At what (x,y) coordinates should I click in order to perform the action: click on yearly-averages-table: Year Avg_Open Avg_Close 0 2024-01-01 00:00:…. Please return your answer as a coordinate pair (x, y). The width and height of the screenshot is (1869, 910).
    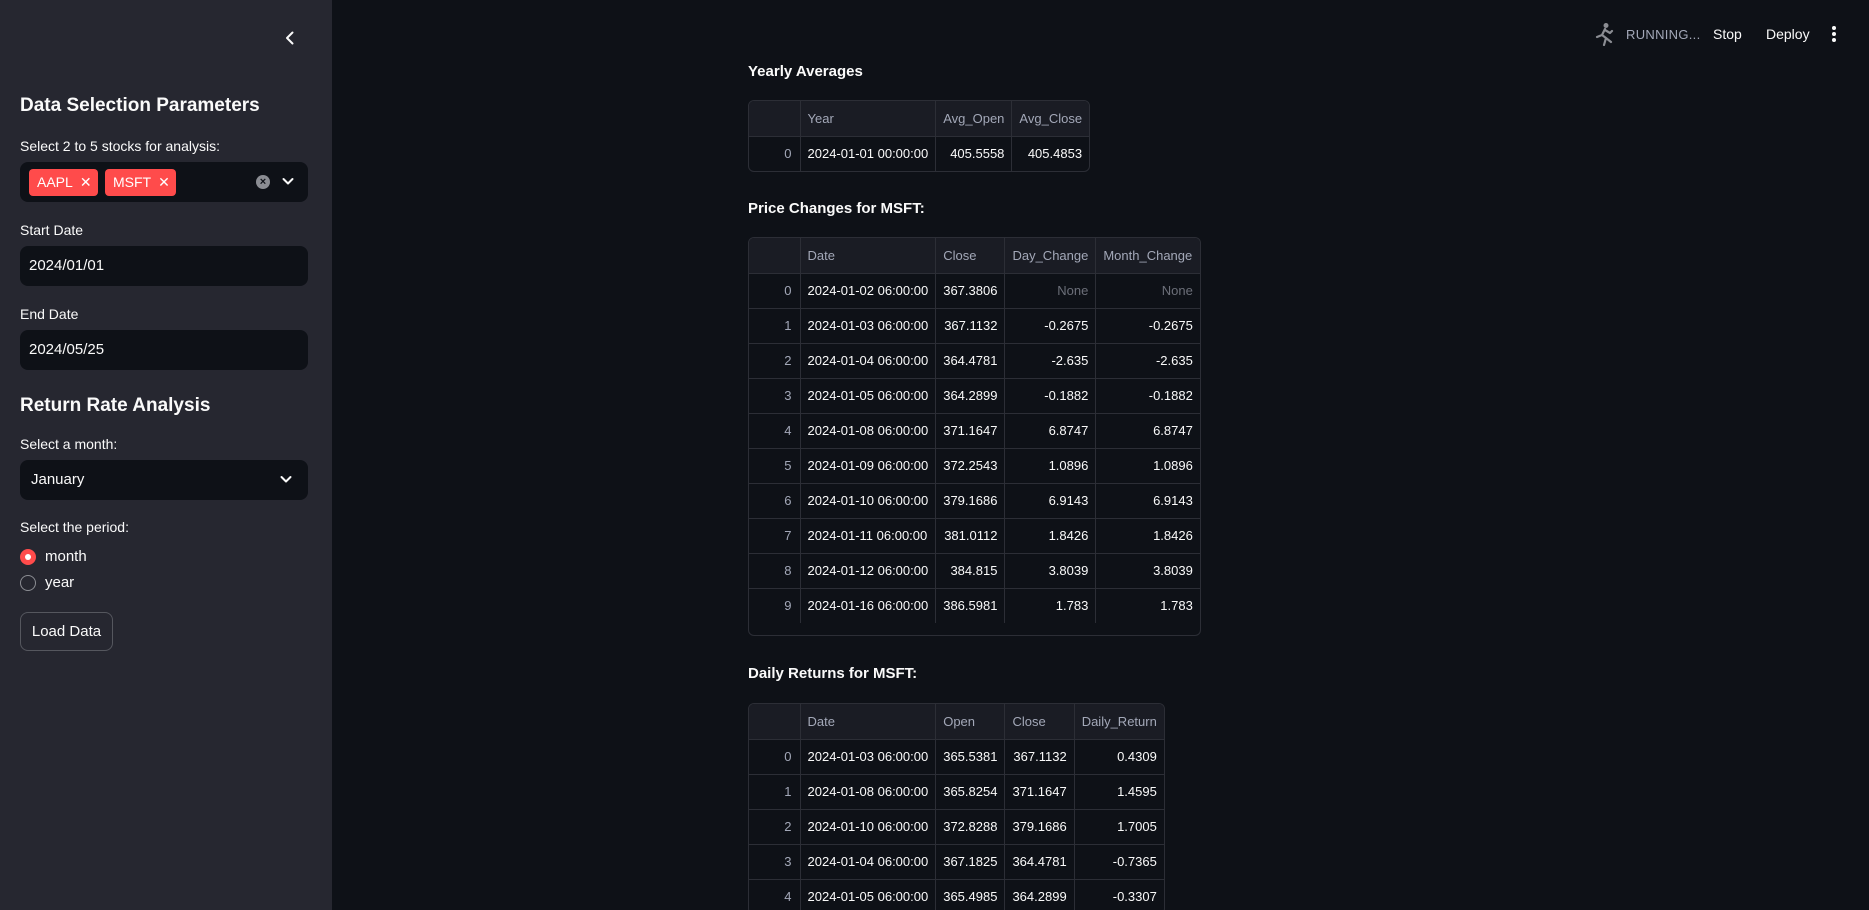
    Looking at the image, I should click on (919, 136).